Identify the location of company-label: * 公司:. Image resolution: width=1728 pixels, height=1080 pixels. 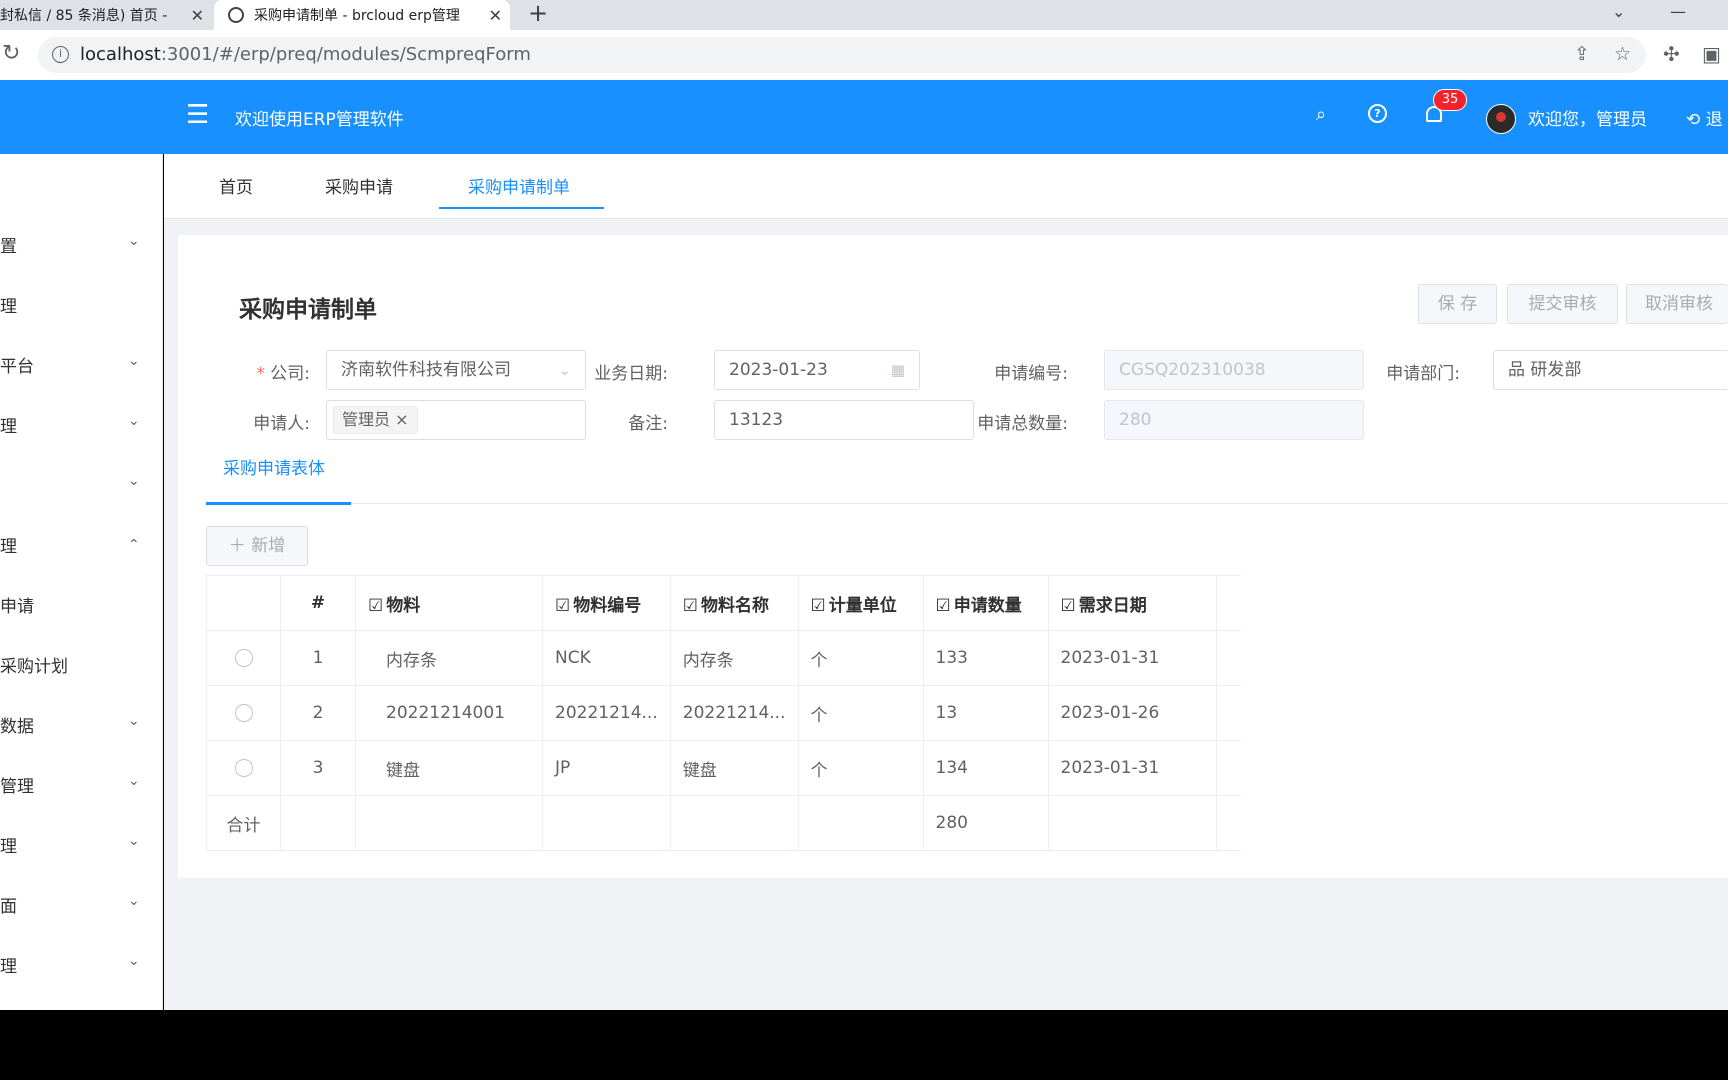
(280, 371).